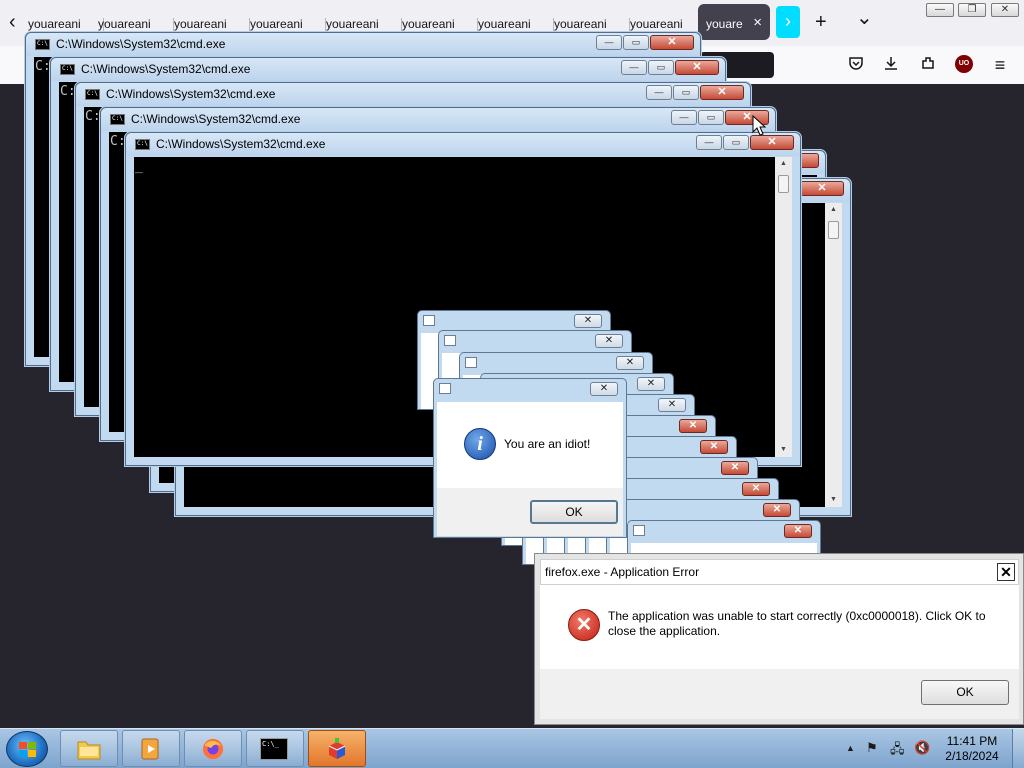 This screenshot has width=1024, height=768. What do you see at coordinates (922, 748) in the screenshot?
I see `volume-muted-icon: 🔇` at bounding box center [922, 748].